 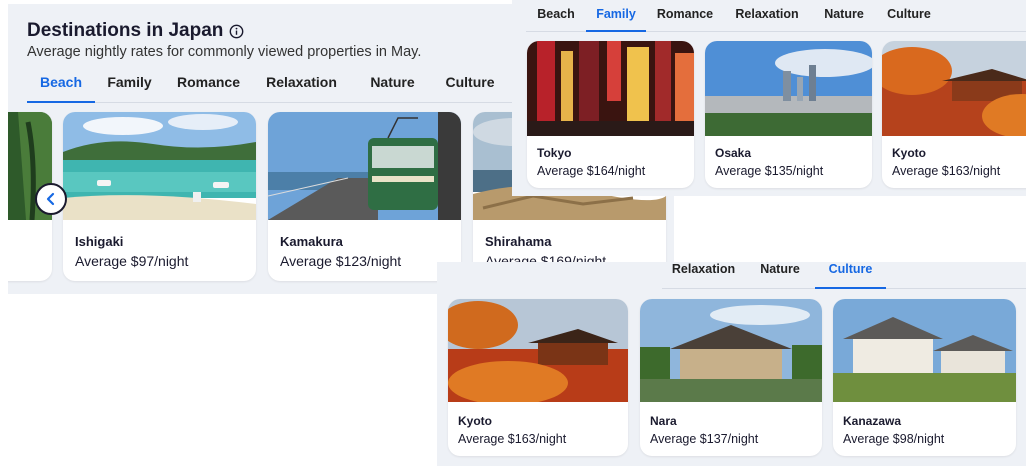 I want to click on destination-card-nara: Nara Average $137/night, so click(x=731, y=377).